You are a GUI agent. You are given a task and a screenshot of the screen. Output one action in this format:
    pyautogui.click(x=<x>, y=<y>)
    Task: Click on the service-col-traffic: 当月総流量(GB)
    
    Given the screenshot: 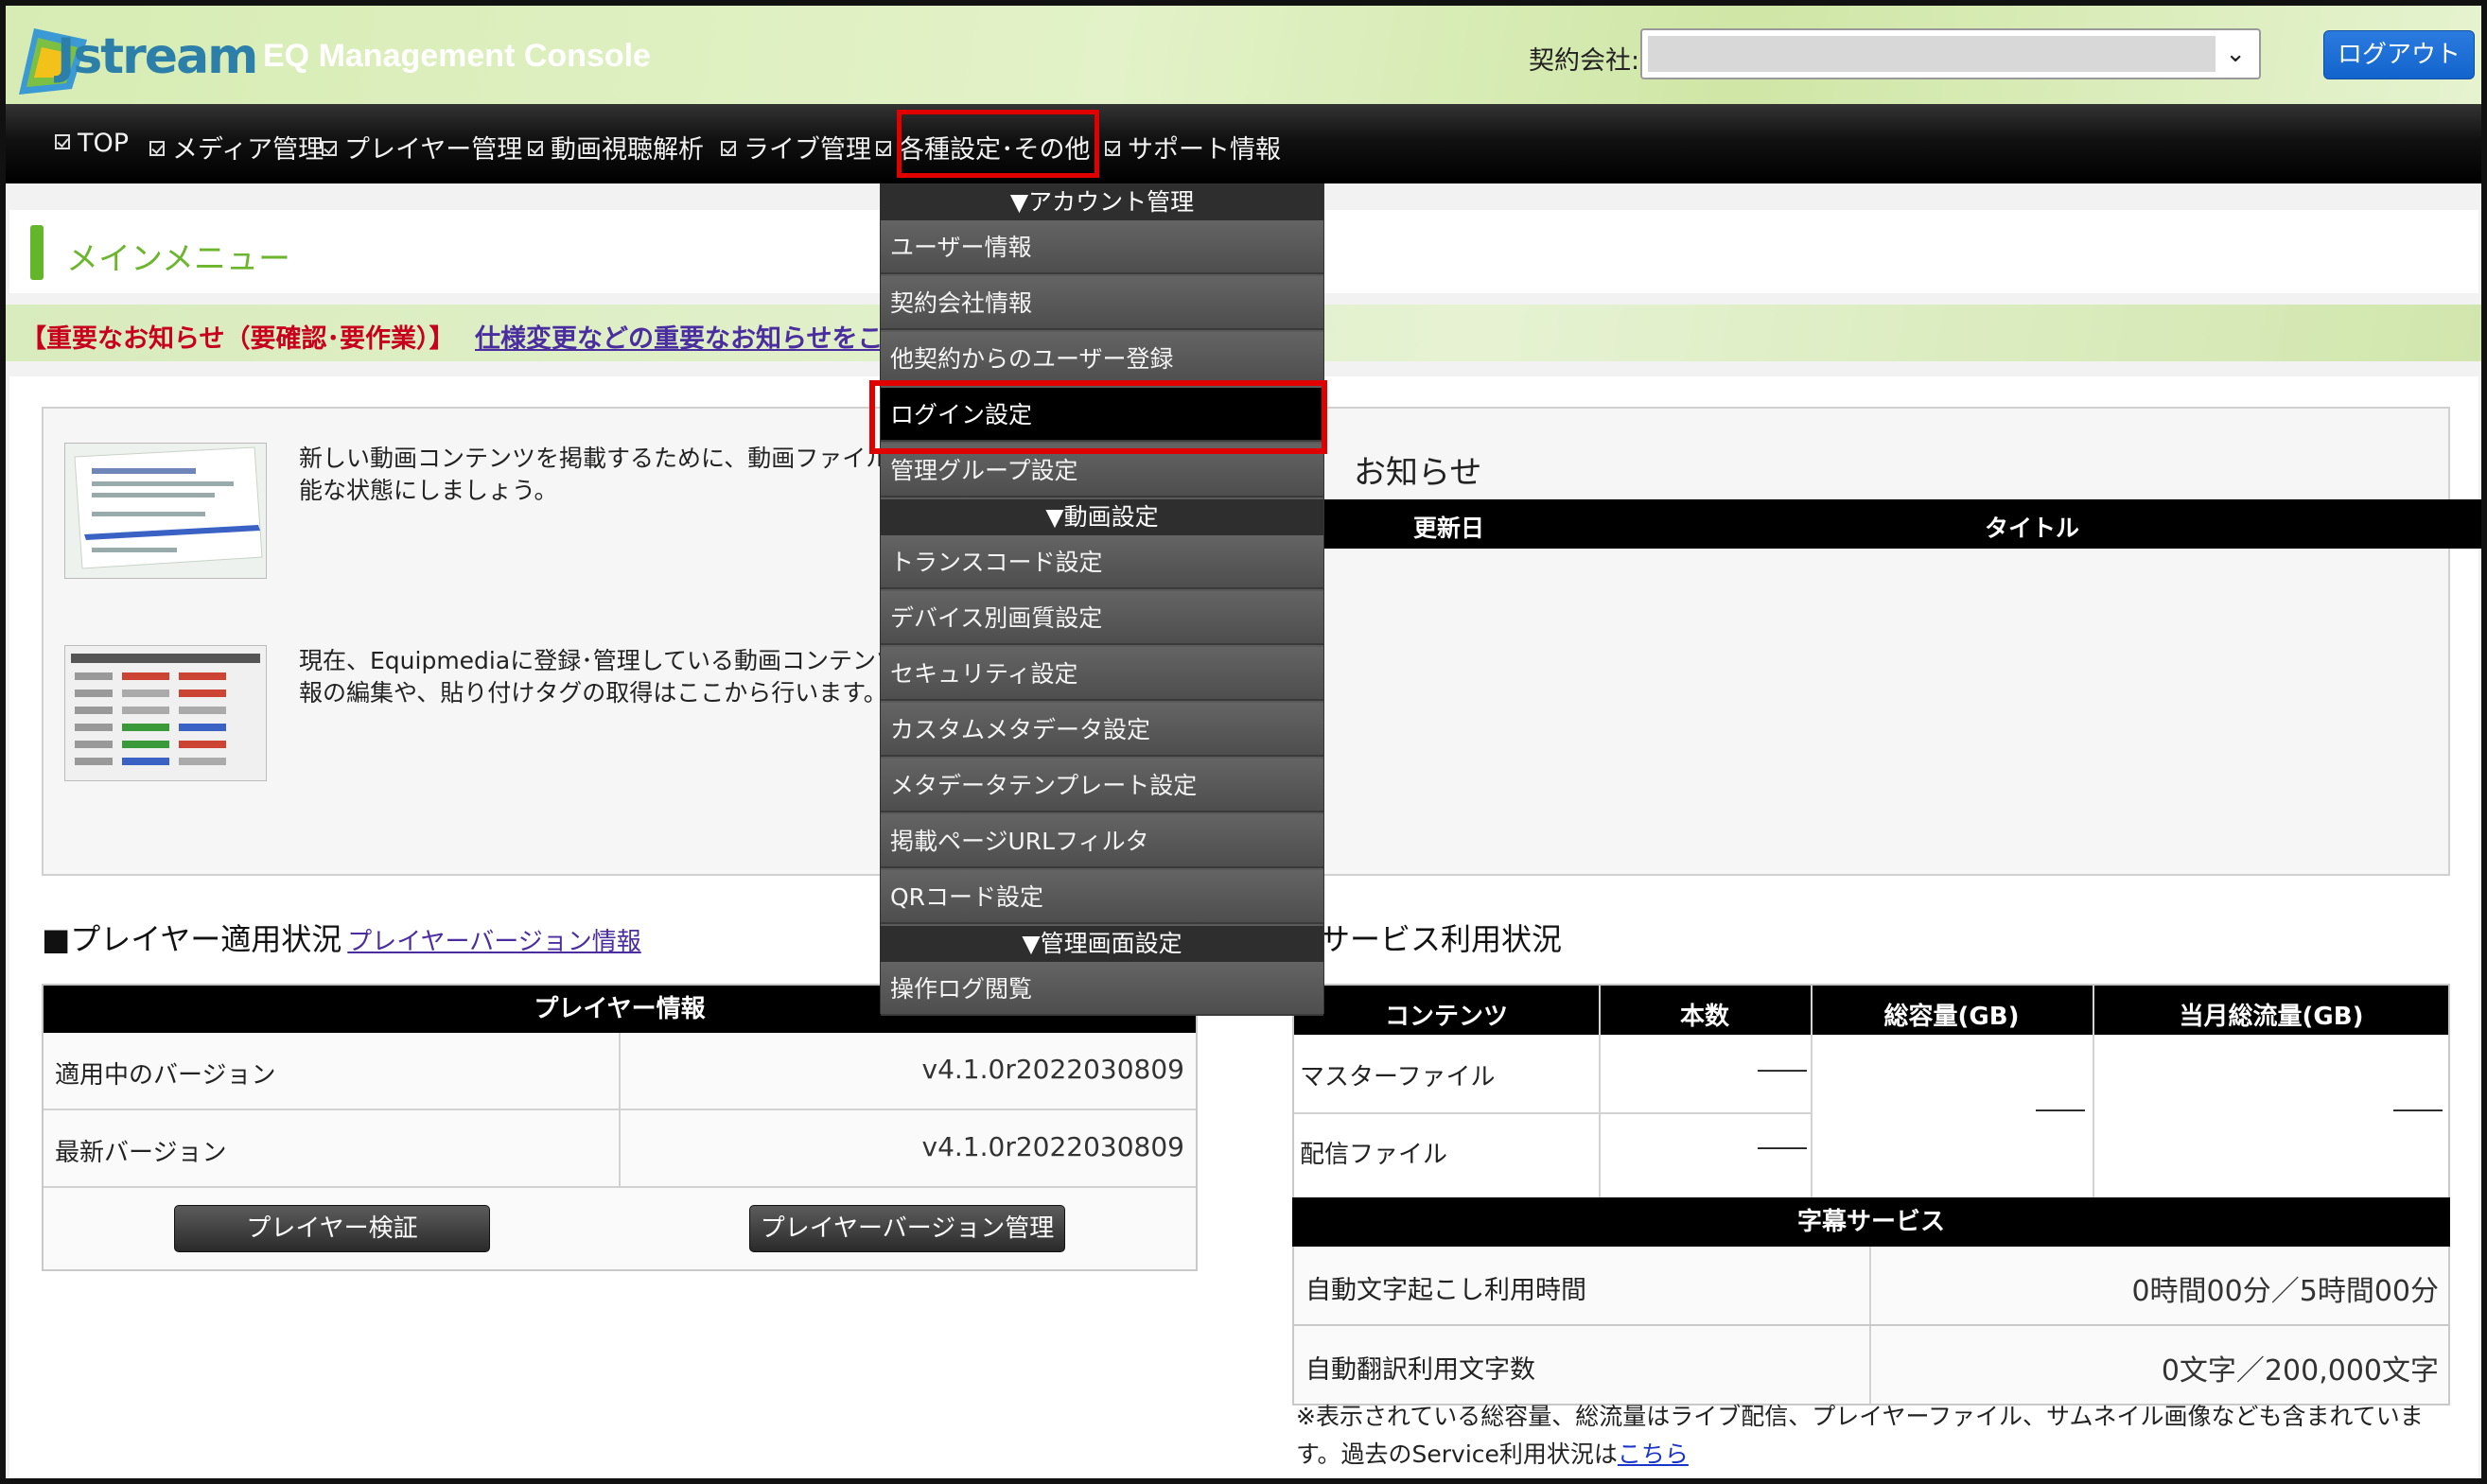 What is the action you would take?
    pyautogui.click(x=2272, y=1017)
    